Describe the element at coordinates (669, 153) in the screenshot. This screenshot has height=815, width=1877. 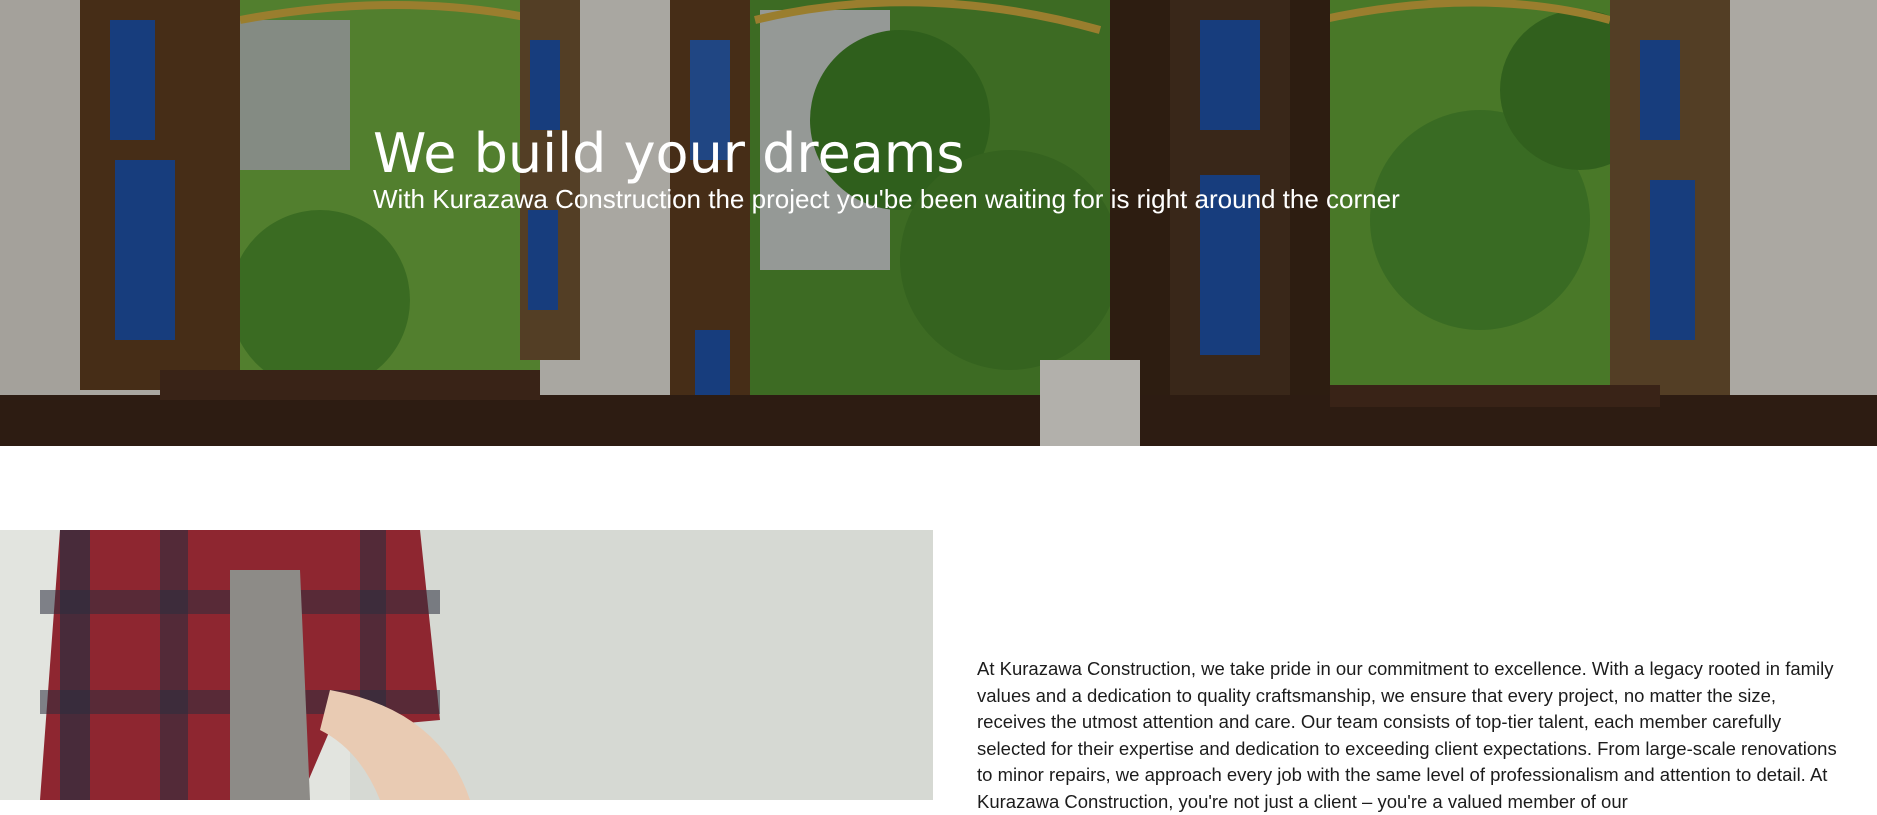
I see `hero-title: We build your dreams` at that location.